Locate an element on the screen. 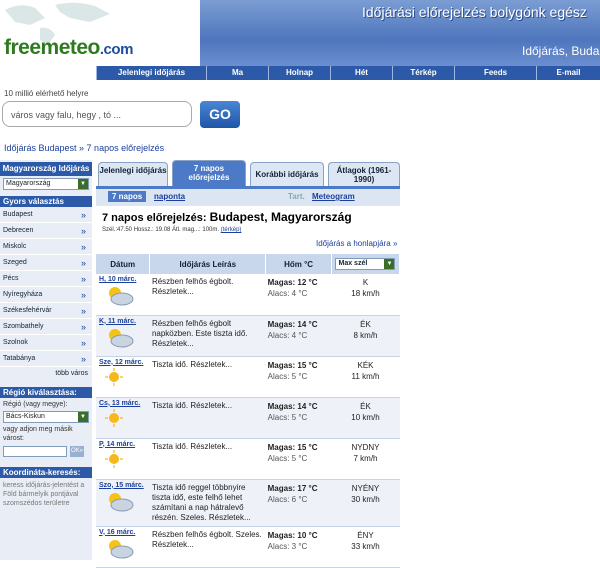  sidebar-city-debrecen: Debrecen » is located at coordinates (46, 231).